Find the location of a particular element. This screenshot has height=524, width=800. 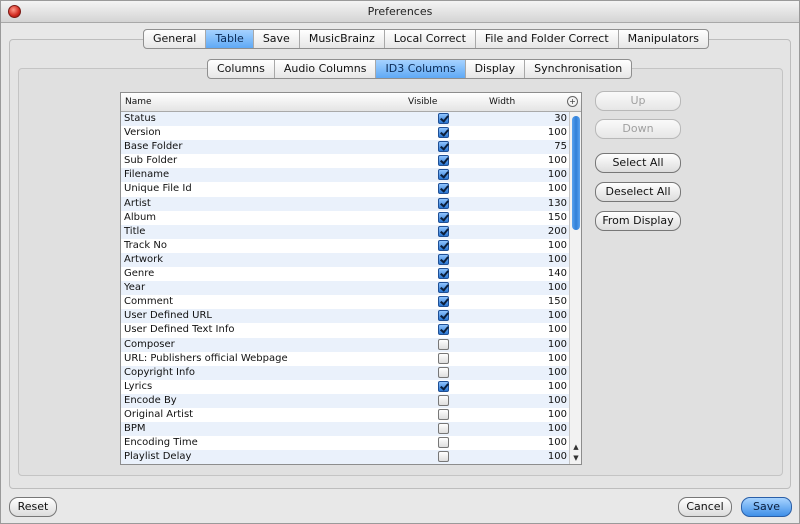

header-visible: Visible is located at coordinates (422, 102).